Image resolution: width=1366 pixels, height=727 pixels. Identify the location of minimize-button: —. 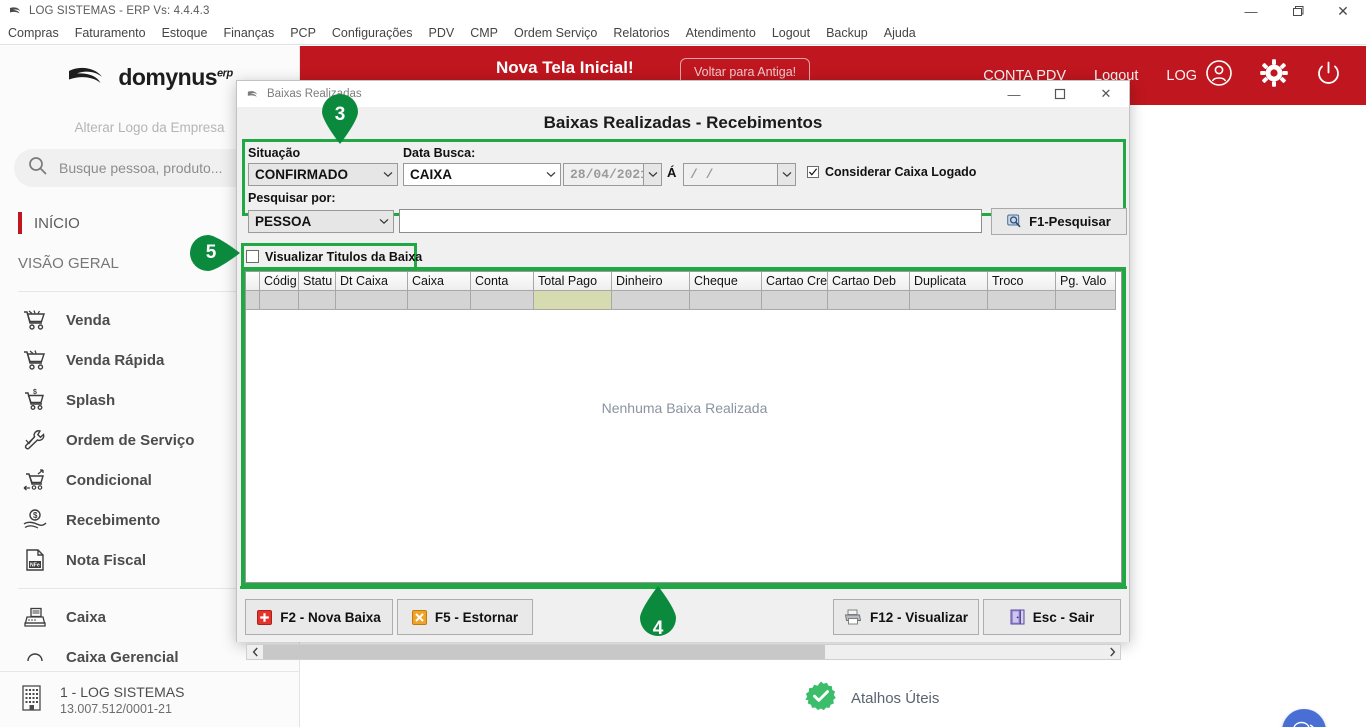
(1251, 11).